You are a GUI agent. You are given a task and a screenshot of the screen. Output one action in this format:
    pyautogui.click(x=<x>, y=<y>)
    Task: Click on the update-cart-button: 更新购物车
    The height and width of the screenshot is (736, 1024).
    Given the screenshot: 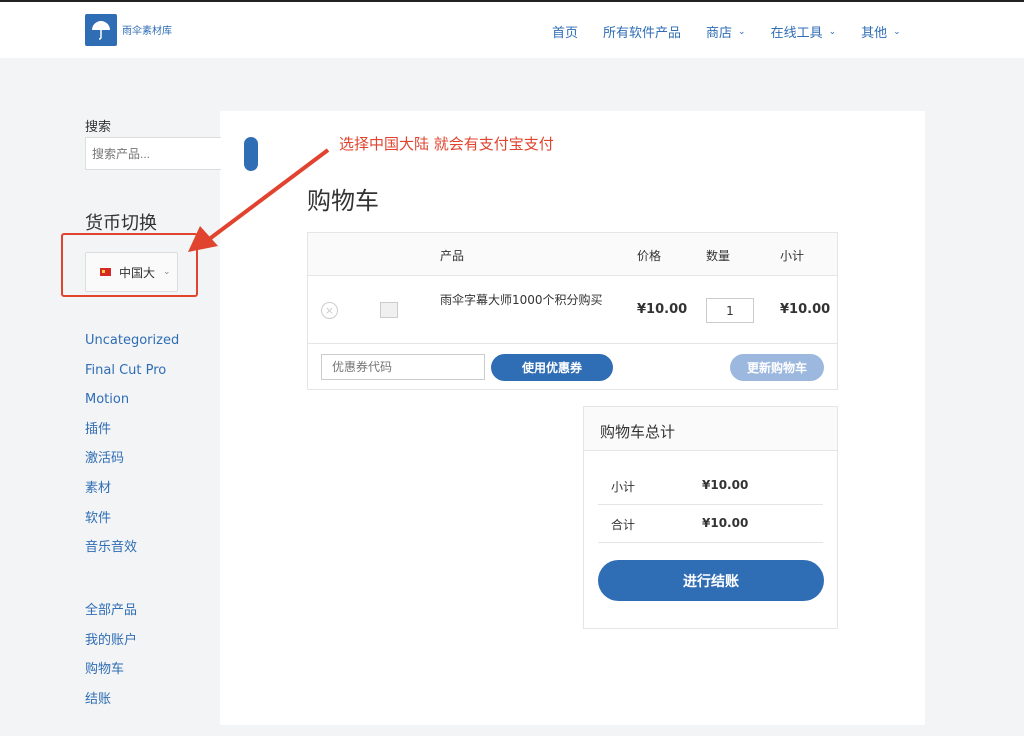 What is the action you would take?
    pyautogui.click(x=777, y=367)
    